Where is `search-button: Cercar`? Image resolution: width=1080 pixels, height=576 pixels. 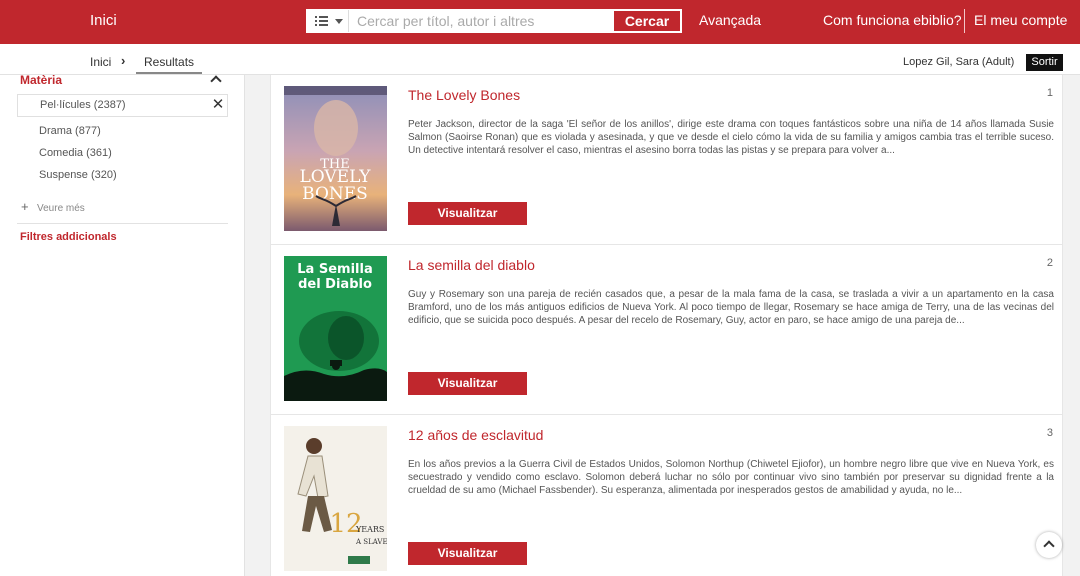
search-button: Cercar is located at coordinates (647, 21).